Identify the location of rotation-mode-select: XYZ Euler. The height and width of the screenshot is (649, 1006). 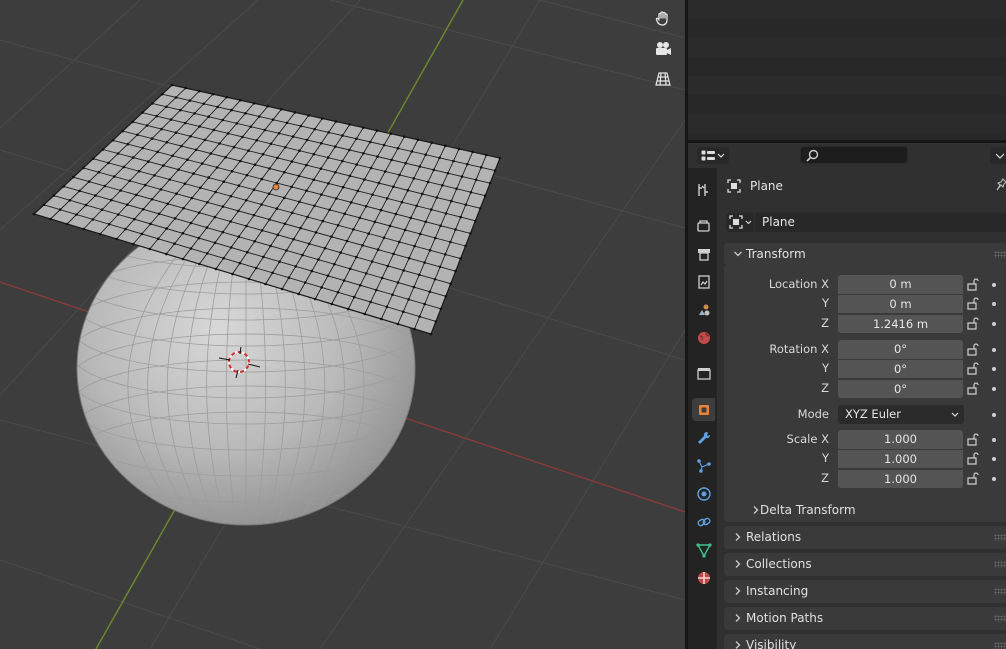
(901, 414).